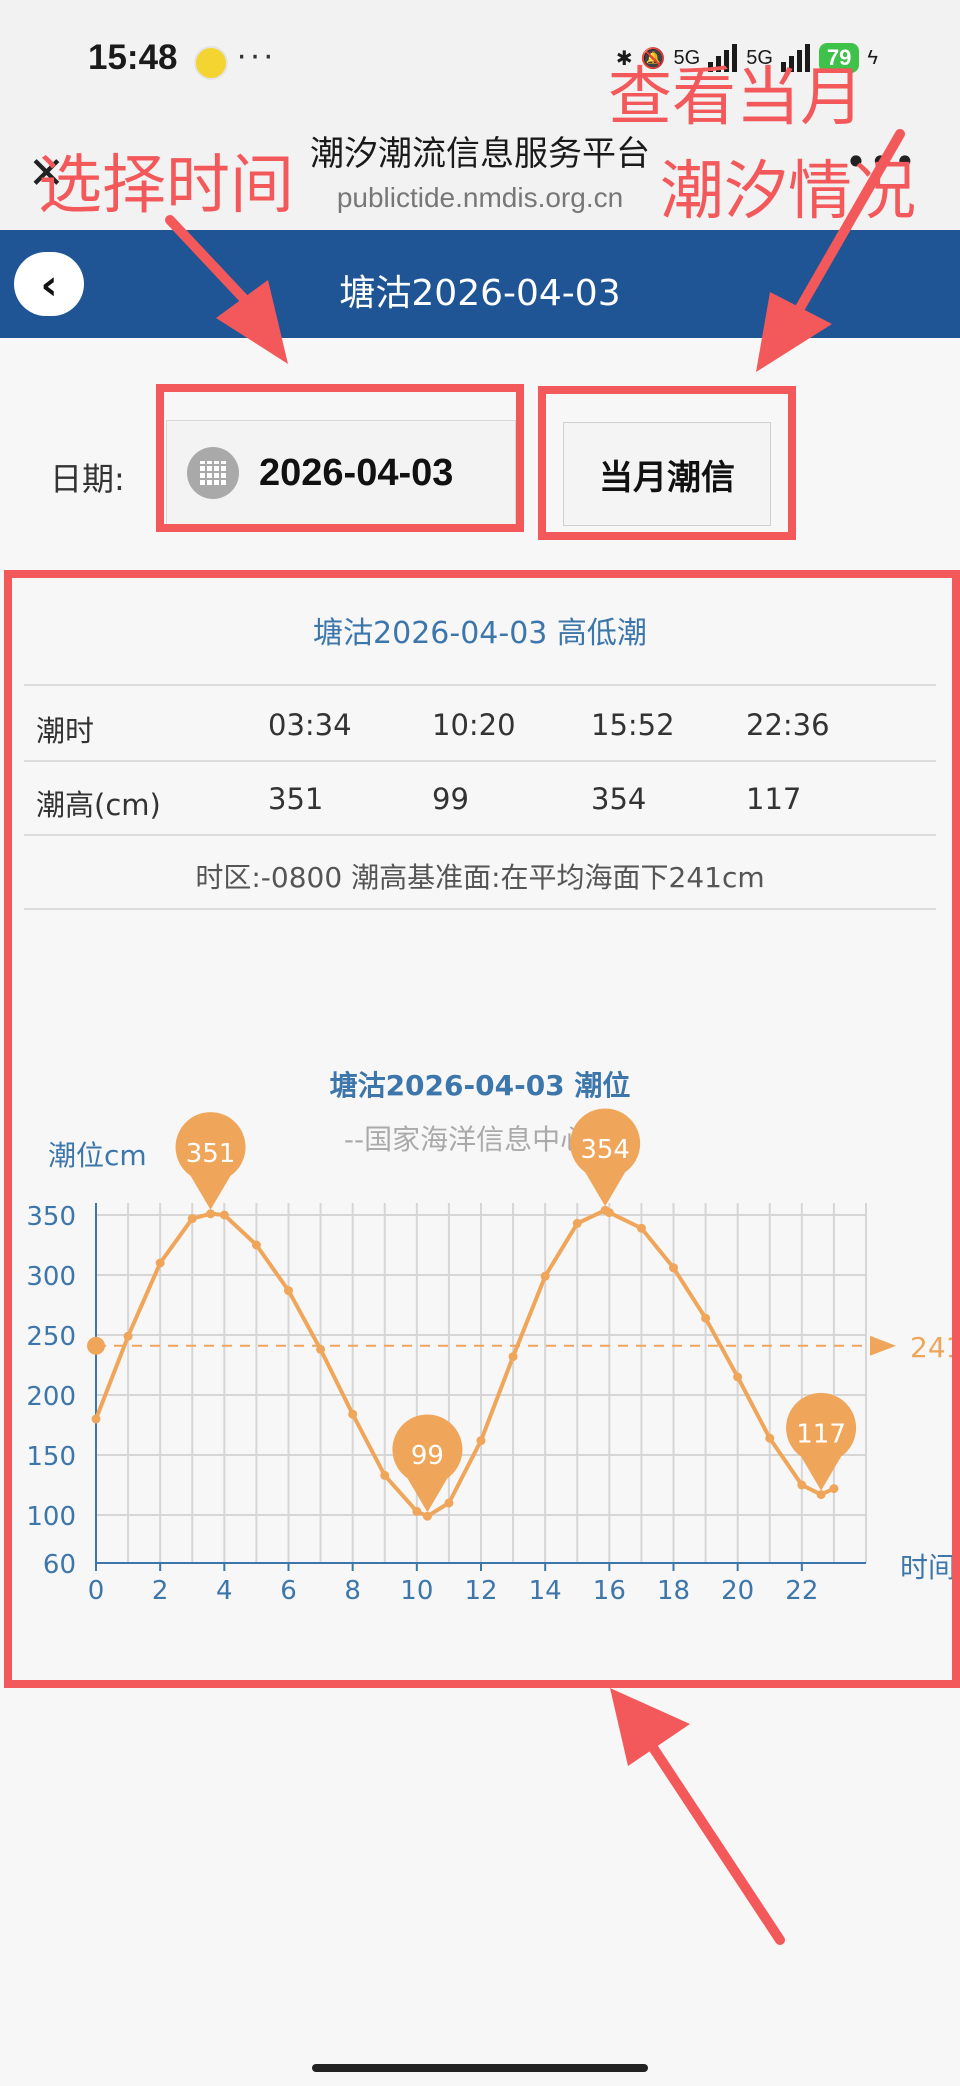 The width and height of the screenshot is (960, 2086). Describe the element at coordinates (211, 63) in the screenshot. I see `app-notification-icon` at that location.